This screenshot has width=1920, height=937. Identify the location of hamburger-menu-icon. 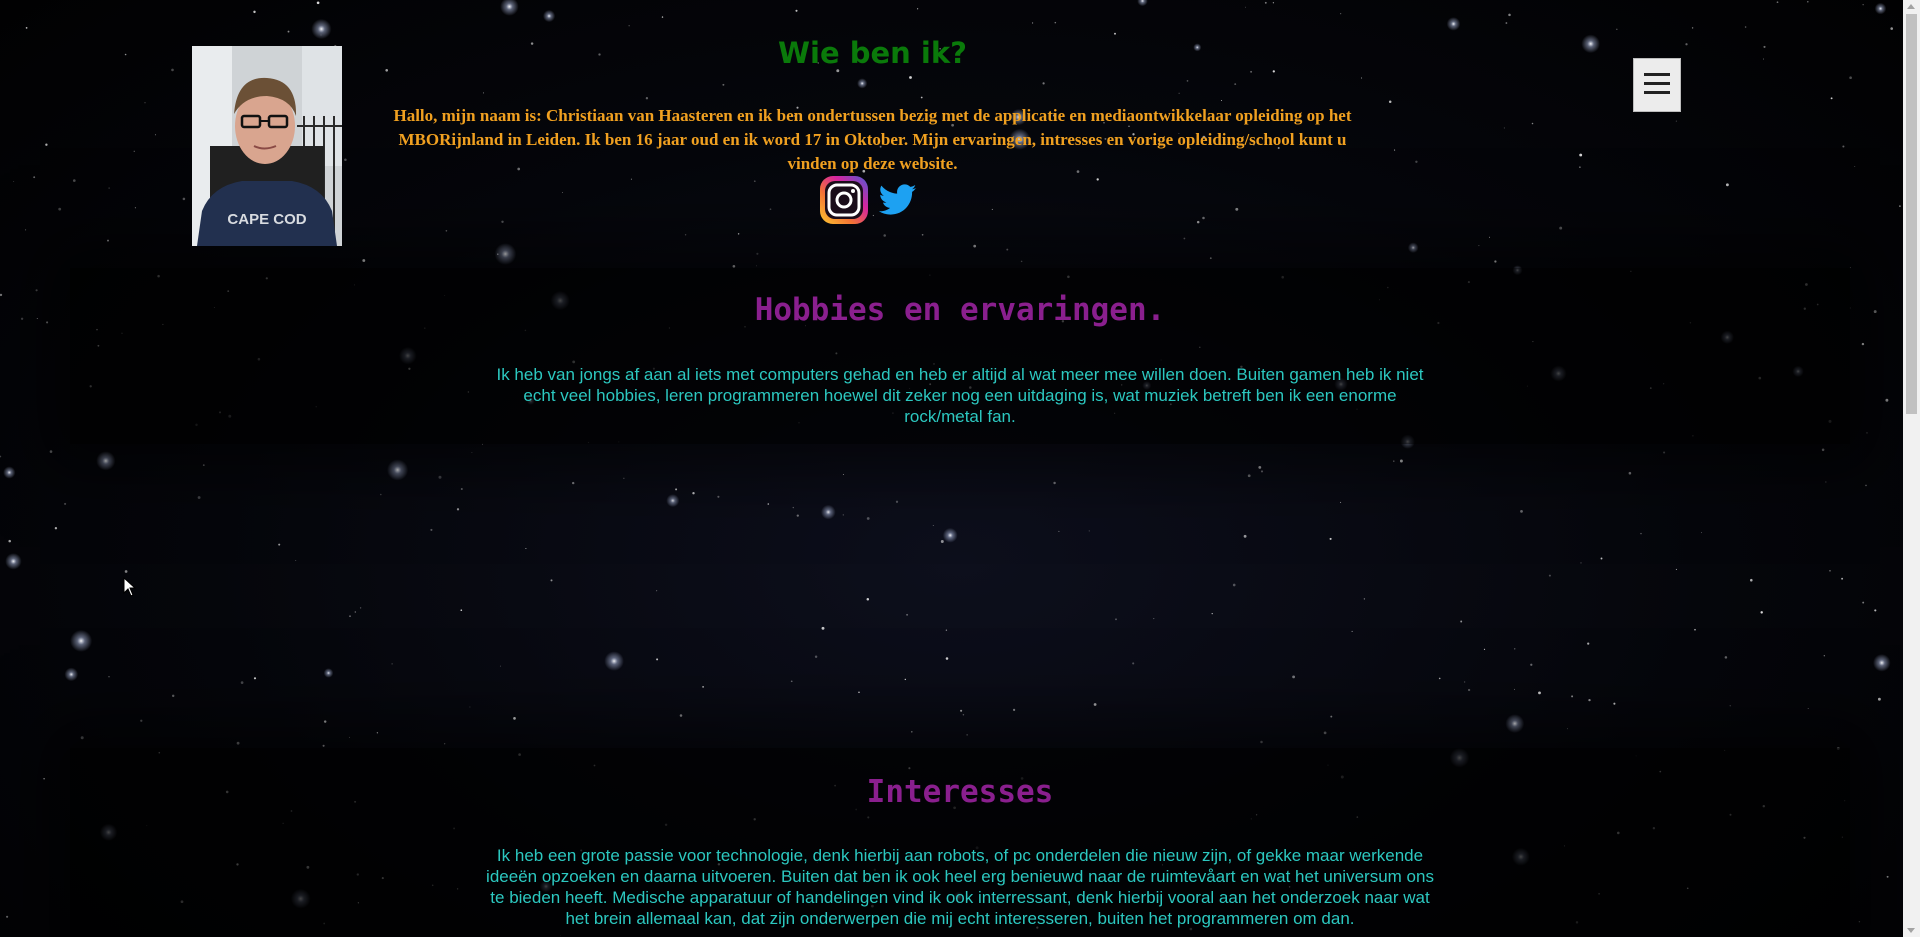
(1657, 85).